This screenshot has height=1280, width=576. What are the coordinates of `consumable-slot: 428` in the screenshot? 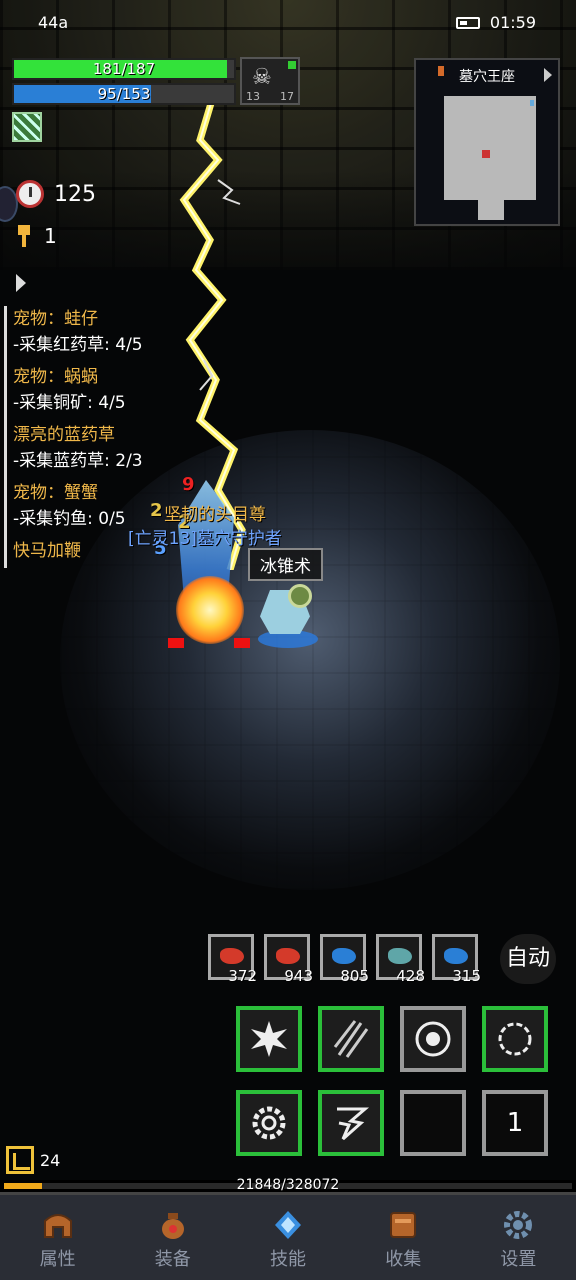 It's located at (400, 959).